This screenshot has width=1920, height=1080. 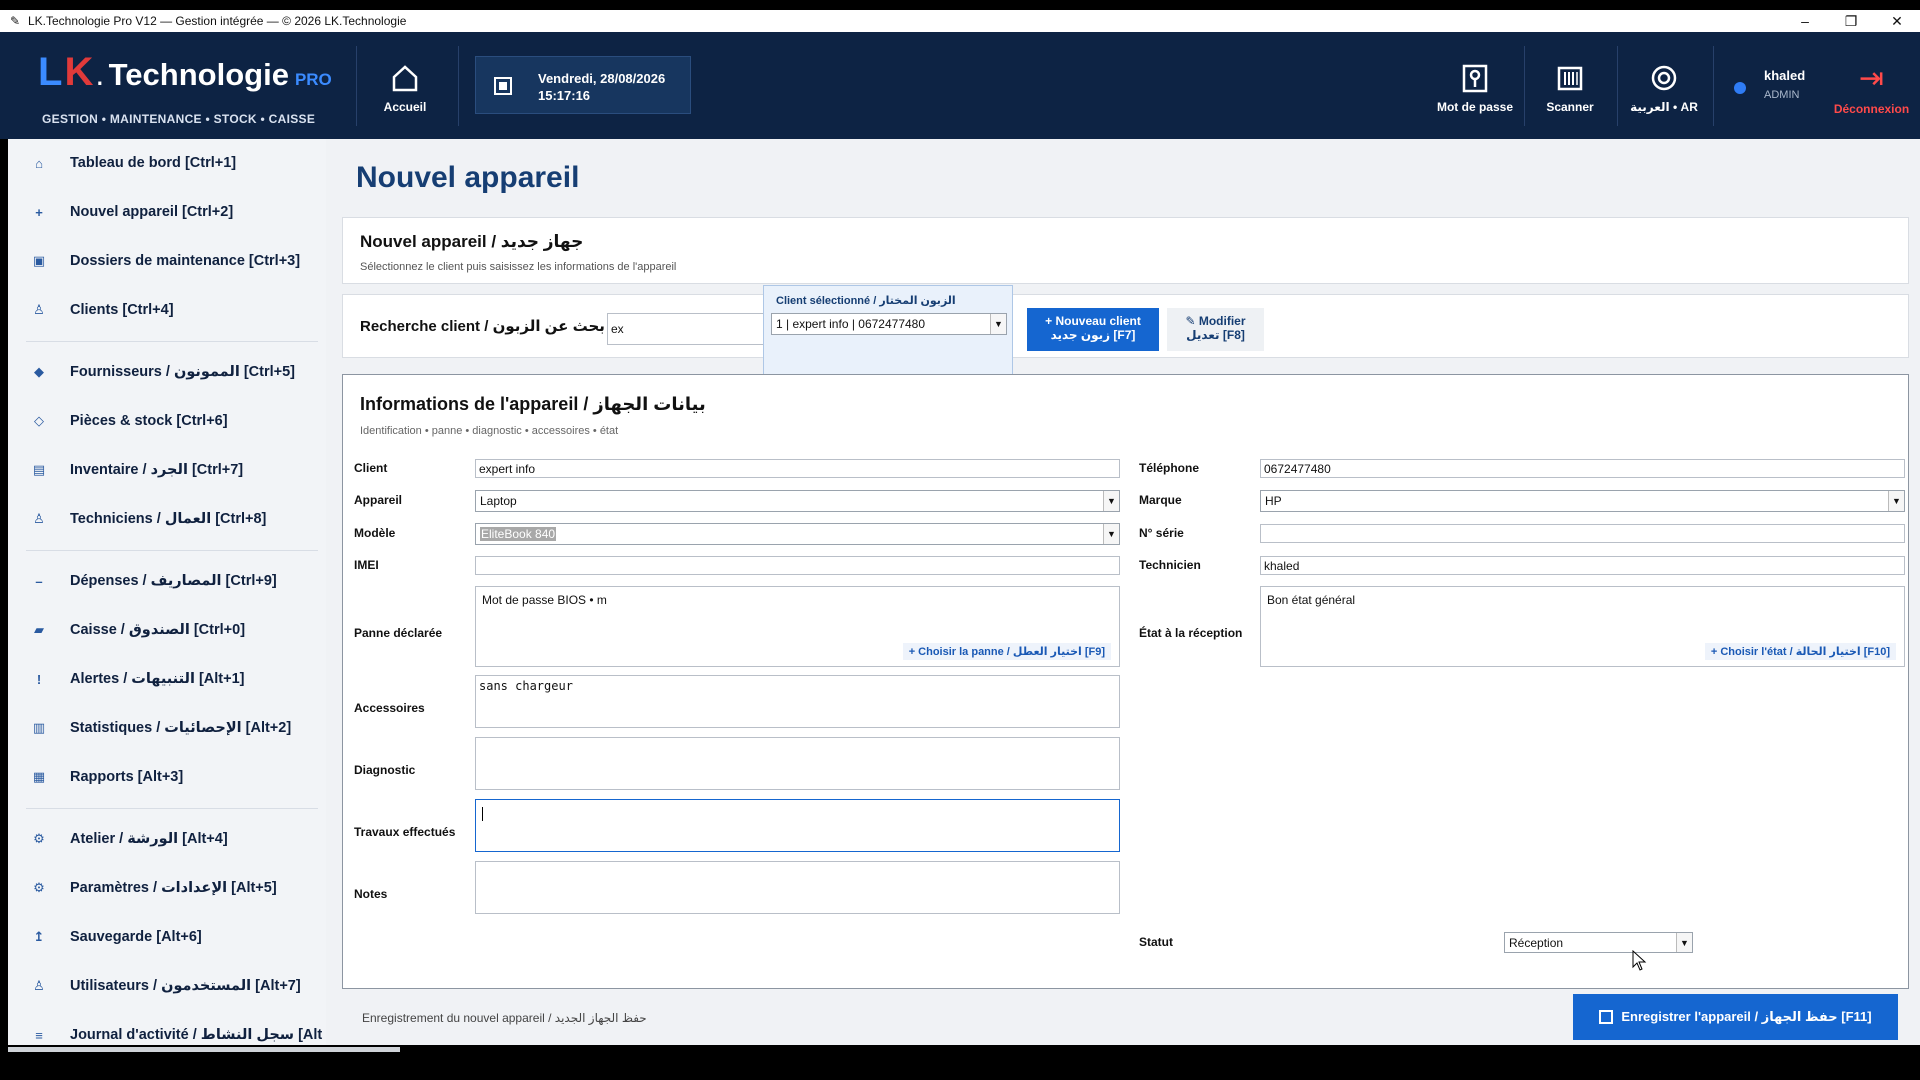 What do you see at coordinates (39, 371) in the screenshot?
I see `supplier-icon: ◆` at bounding box center [39, 371].